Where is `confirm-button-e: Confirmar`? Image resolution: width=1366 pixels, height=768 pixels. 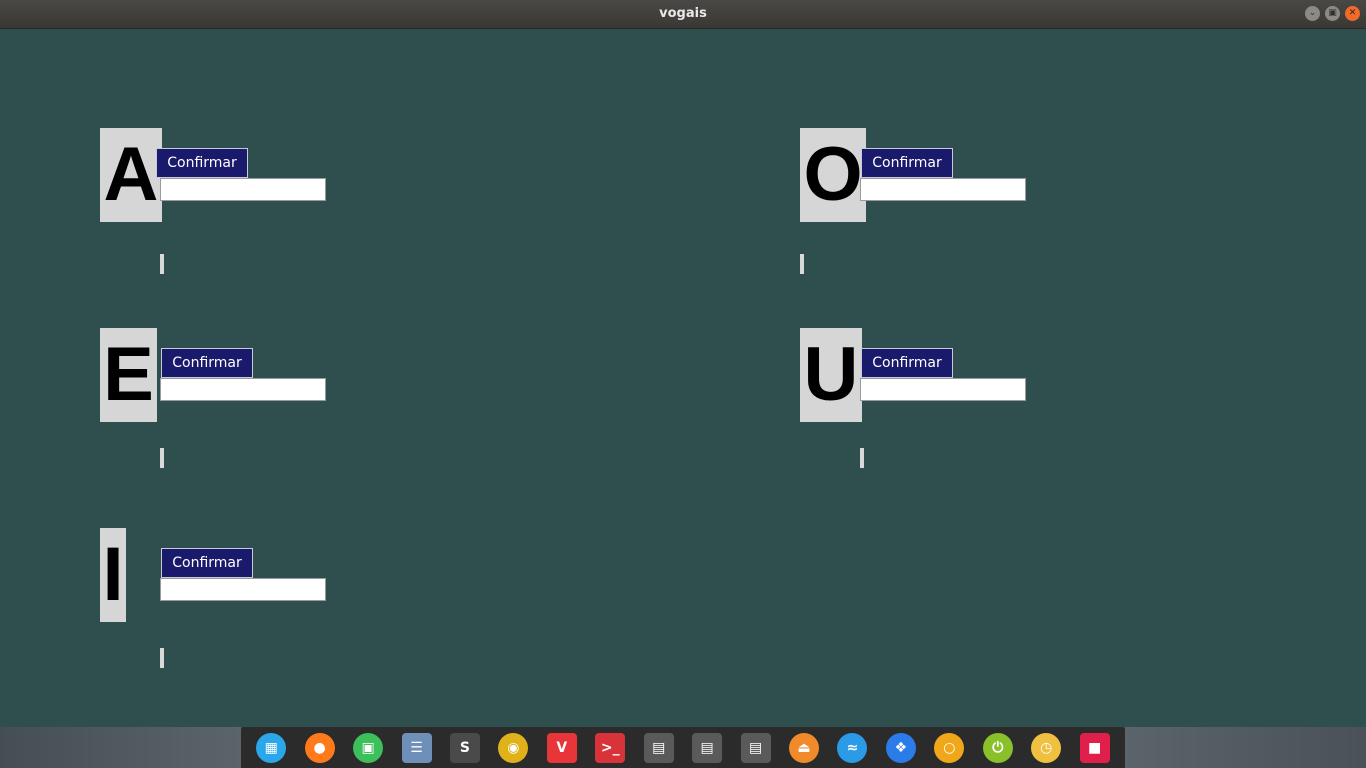
confirm-button-e: Confirmar is located at coordinates (207, 363).